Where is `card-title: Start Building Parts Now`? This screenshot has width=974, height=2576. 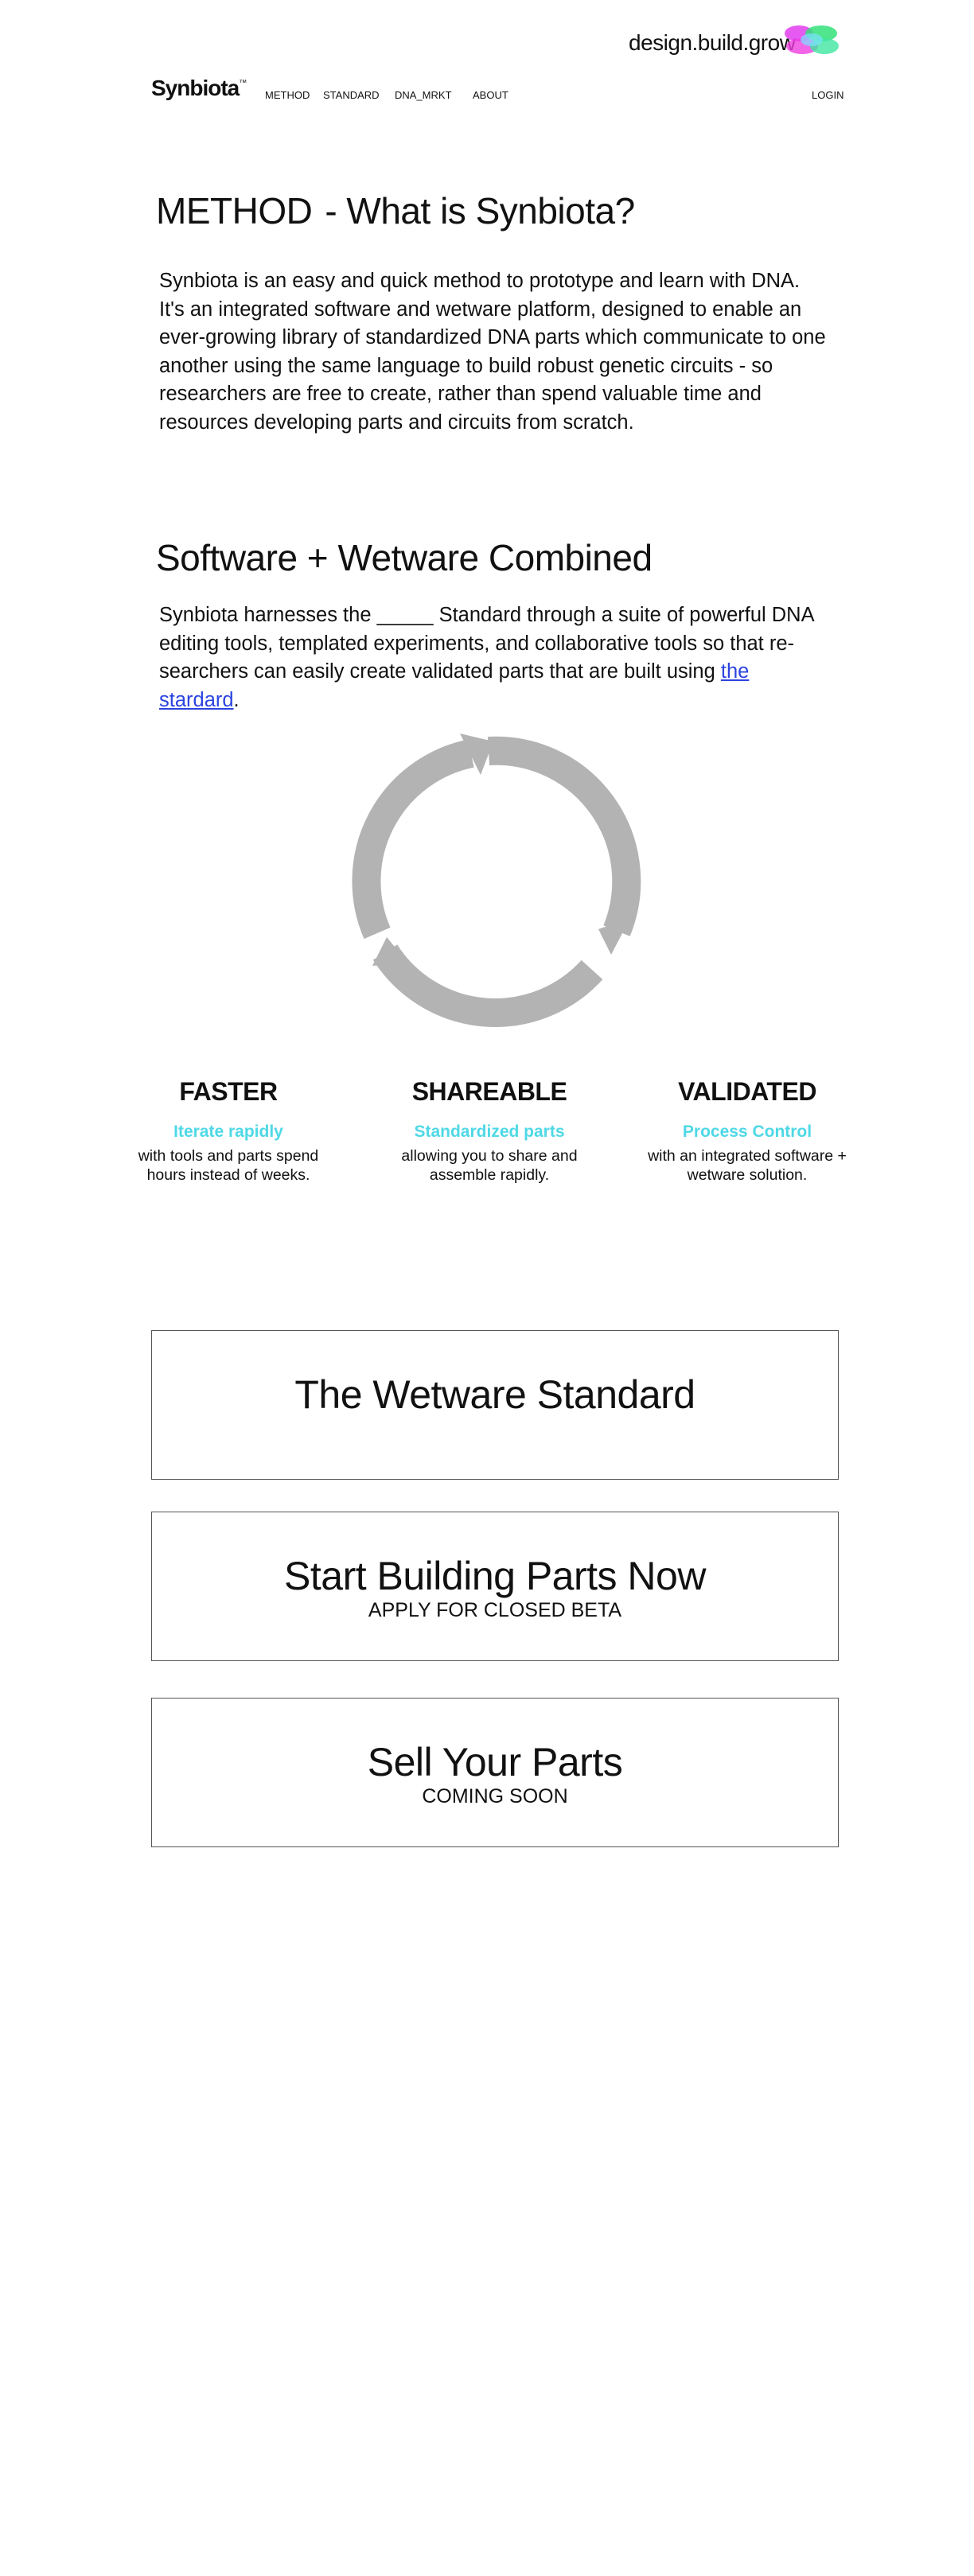 card-title: Start Building Parts Now is located at coordinates (495, 1576).